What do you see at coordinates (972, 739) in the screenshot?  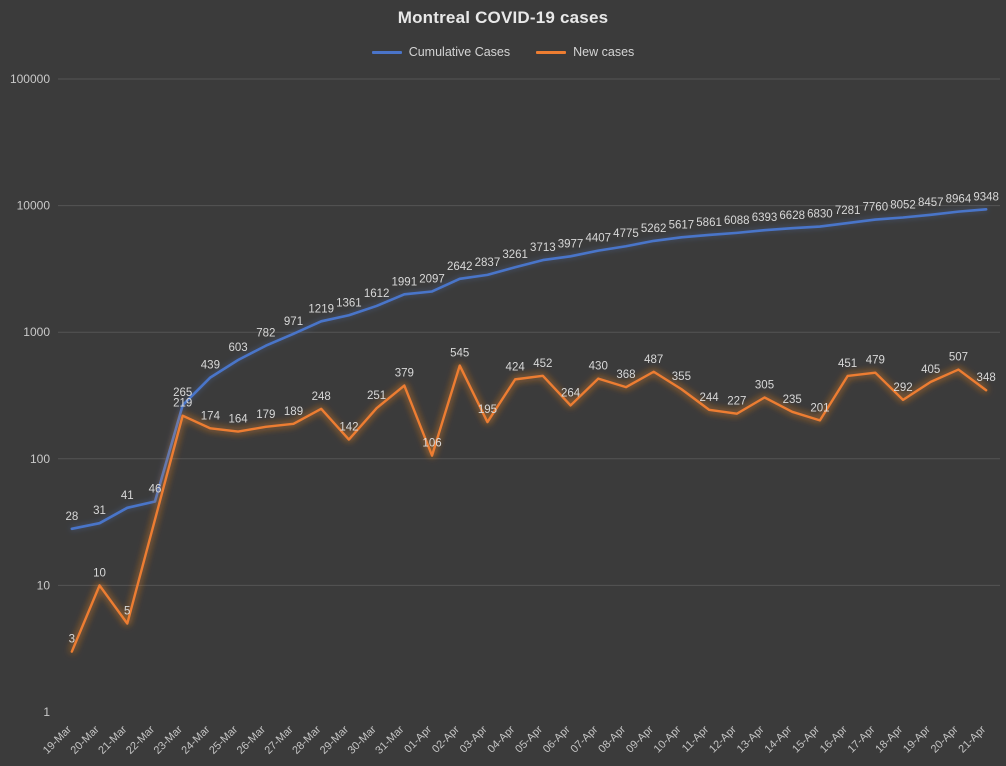 I see `x-axis-tick-label: 21-Apr` at bounding box center [972, 739].